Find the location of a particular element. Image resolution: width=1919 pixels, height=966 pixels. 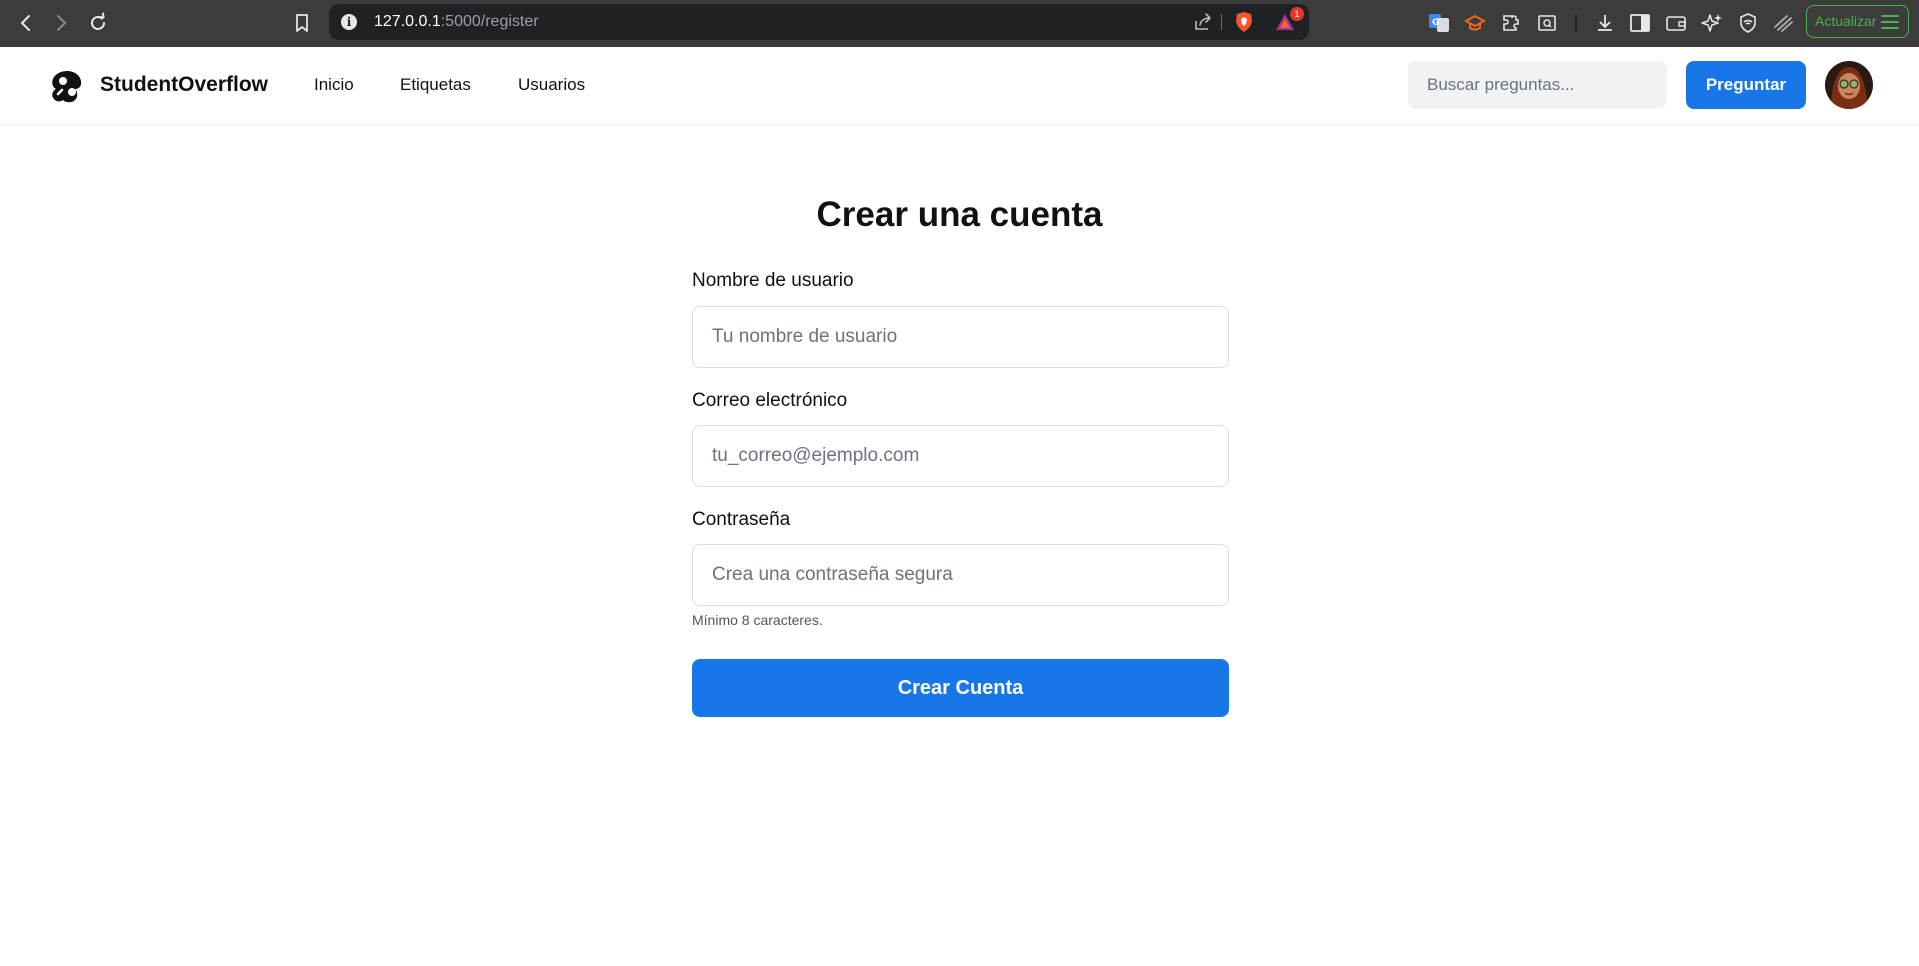

notification-badge: 1 is located at coordinates (1297, 14).